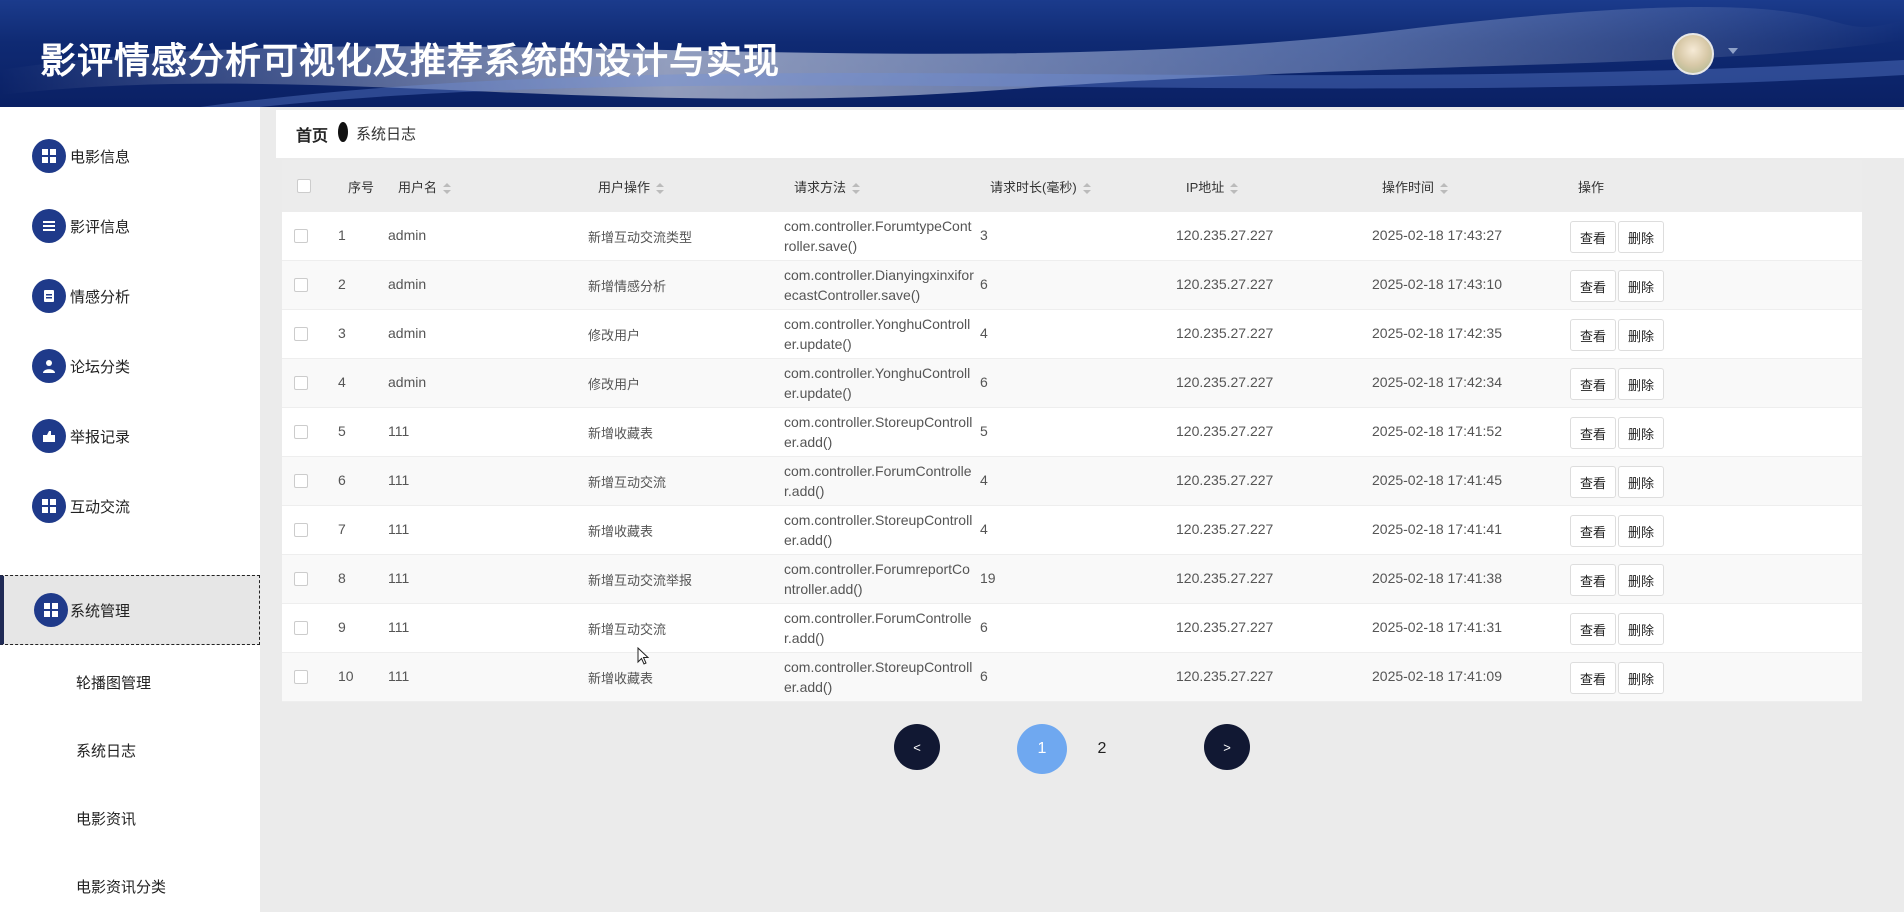 This screenshot has width=1904, height=912. I want to click on sidebar-item-system-management: 系统管理, so click(130, 610).